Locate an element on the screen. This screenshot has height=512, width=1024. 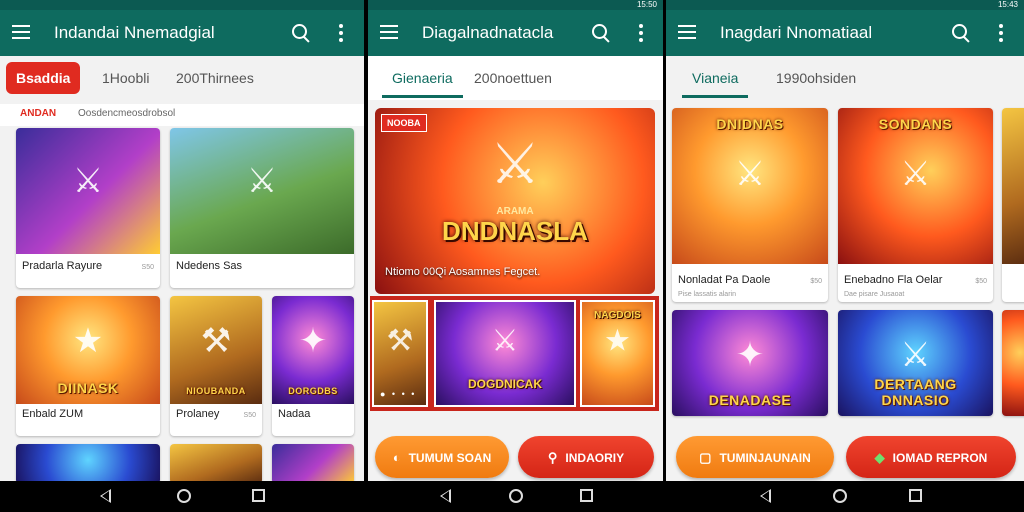
game-card: ✦ DORGDBS Nadaa is located at coordinates (313, 366).